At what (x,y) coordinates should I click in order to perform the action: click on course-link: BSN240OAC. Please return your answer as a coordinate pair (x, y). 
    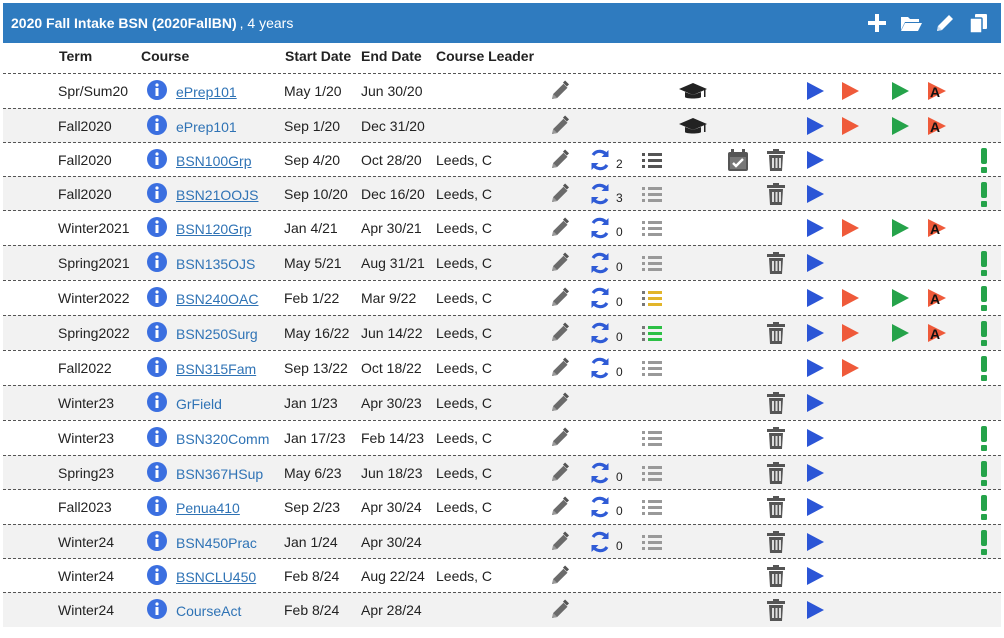
    Looking at the image, I should click on (217, 299).